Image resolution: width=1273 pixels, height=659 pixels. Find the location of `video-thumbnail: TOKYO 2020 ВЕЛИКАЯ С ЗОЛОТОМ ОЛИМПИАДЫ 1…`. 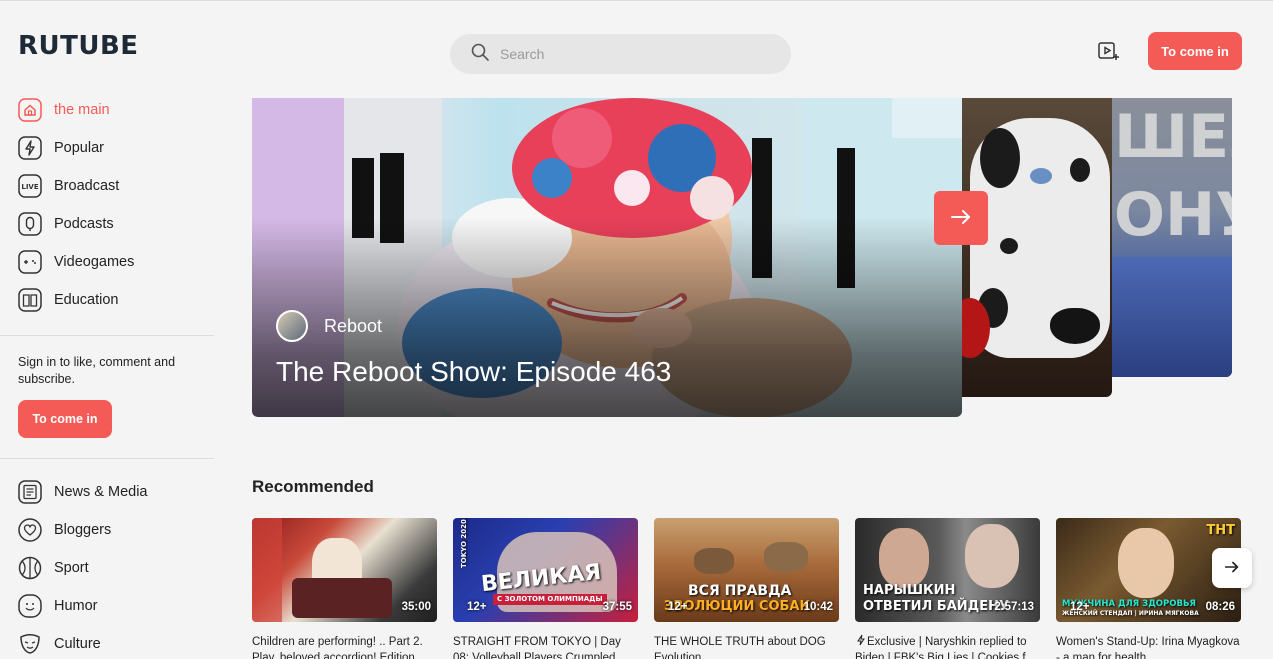

video-thumbnail: TOKYO 2020 ВЕЛИКАЯ С ЗОЛОТОМ ОЛИМПИАДЫ 1… is located at coordinates (545, 570).